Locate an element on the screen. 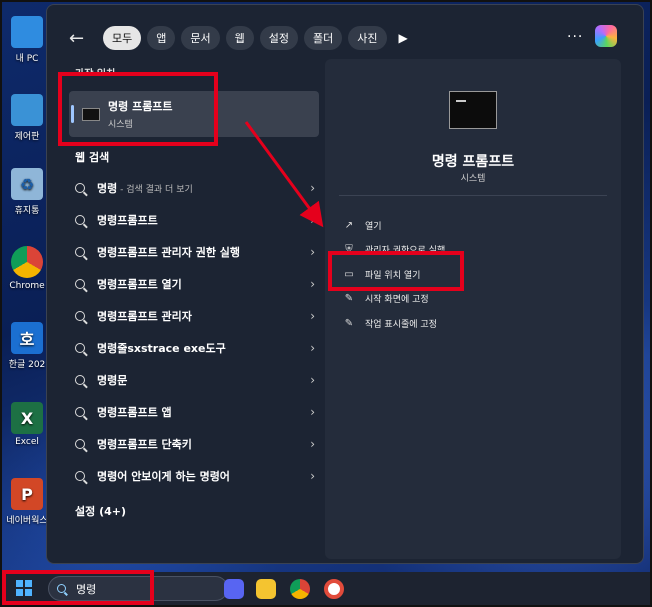 The width and height of the screenshot is (652, 607). annotation-arrow is located at coordinates (284, 174).